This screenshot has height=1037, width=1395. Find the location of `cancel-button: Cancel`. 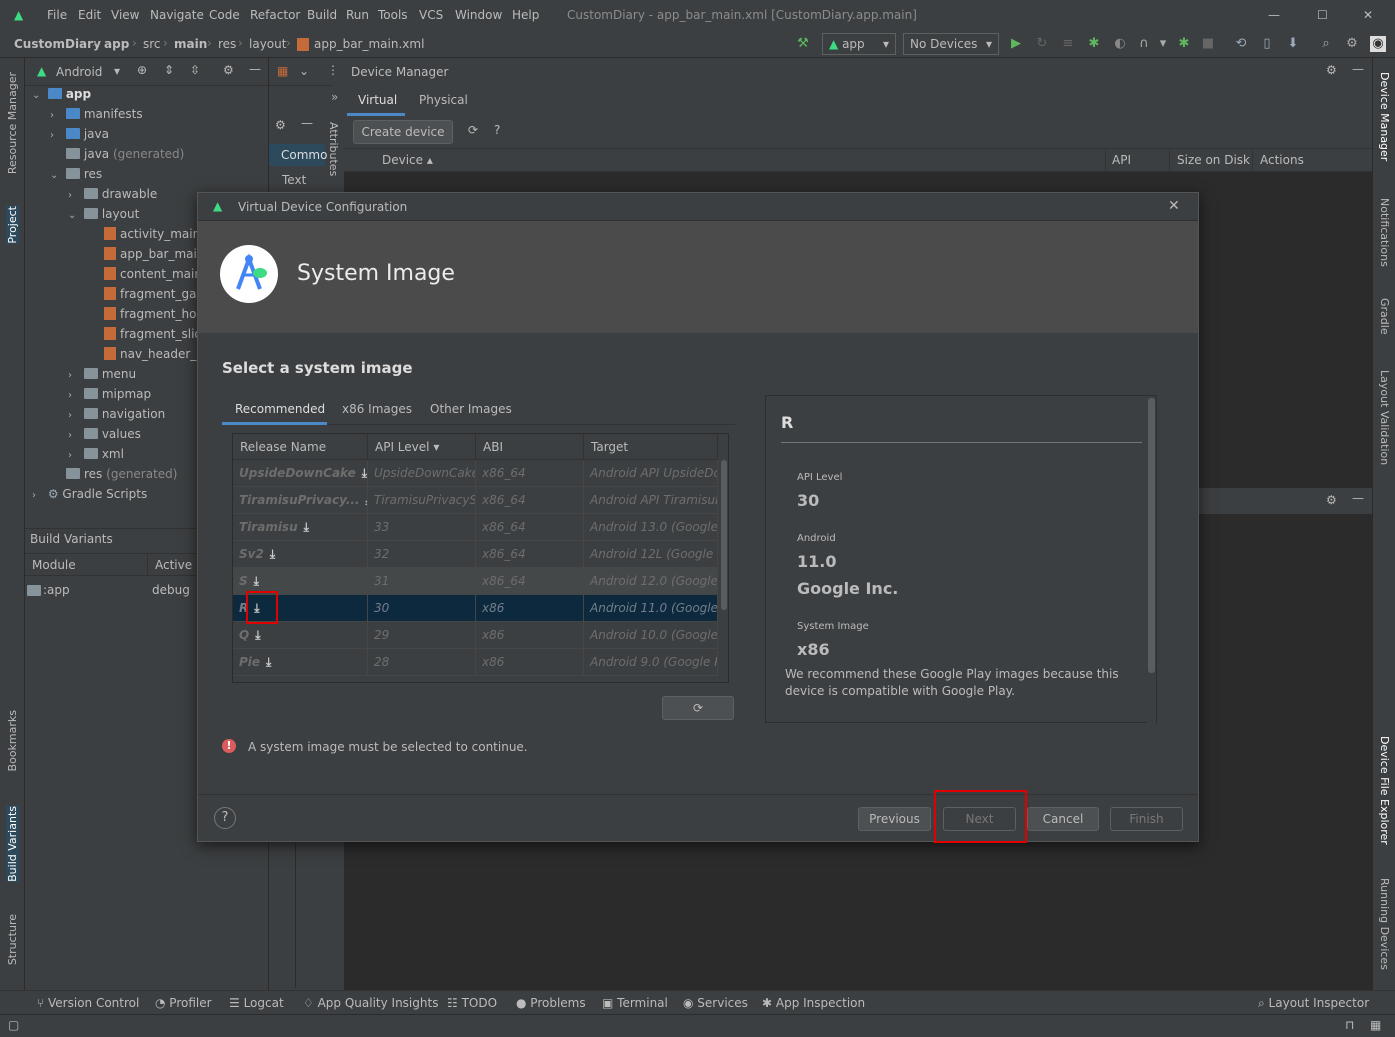

cancel-button: Cancel is located at coordinates (1063, 819).